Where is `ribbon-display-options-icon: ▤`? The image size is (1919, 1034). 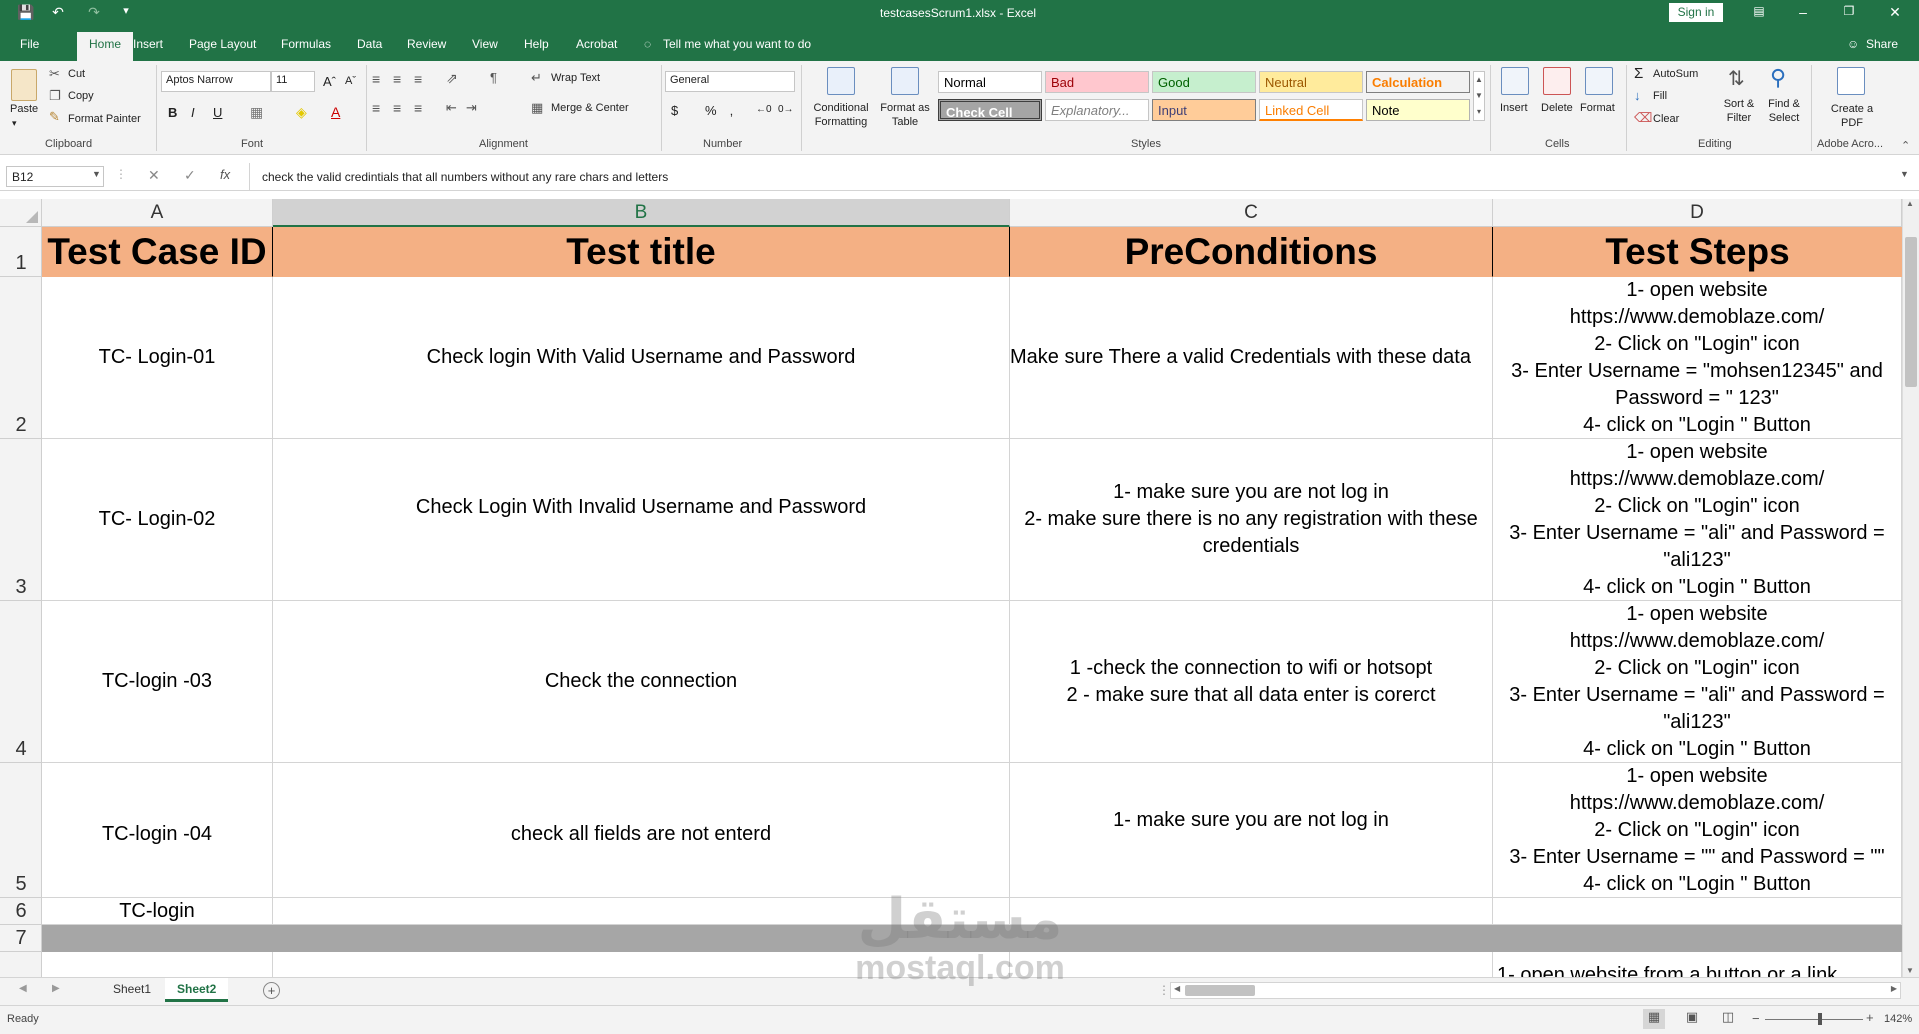 ribbon-display-options-icon: ▤ is located at coordinates (1759, 11).